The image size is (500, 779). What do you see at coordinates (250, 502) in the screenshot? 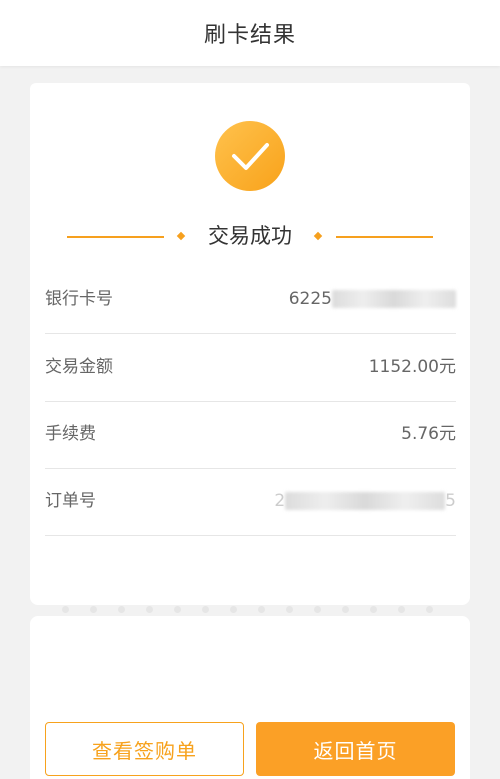
I see `detail-row-order-number: 订单号 25` at bounding box center [250, 502].